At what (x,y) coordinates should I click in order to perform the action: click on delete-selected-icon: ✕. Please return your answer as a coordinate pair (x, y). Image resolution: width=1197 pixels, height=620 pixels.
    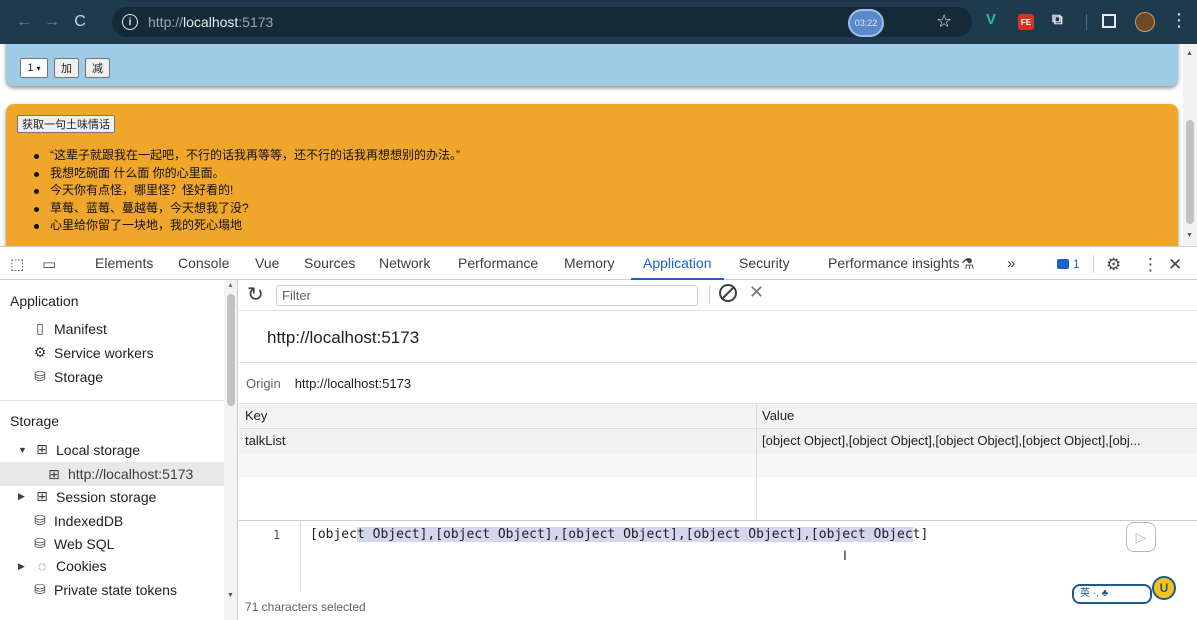
    Looking at the image, I should click on (756, 292).